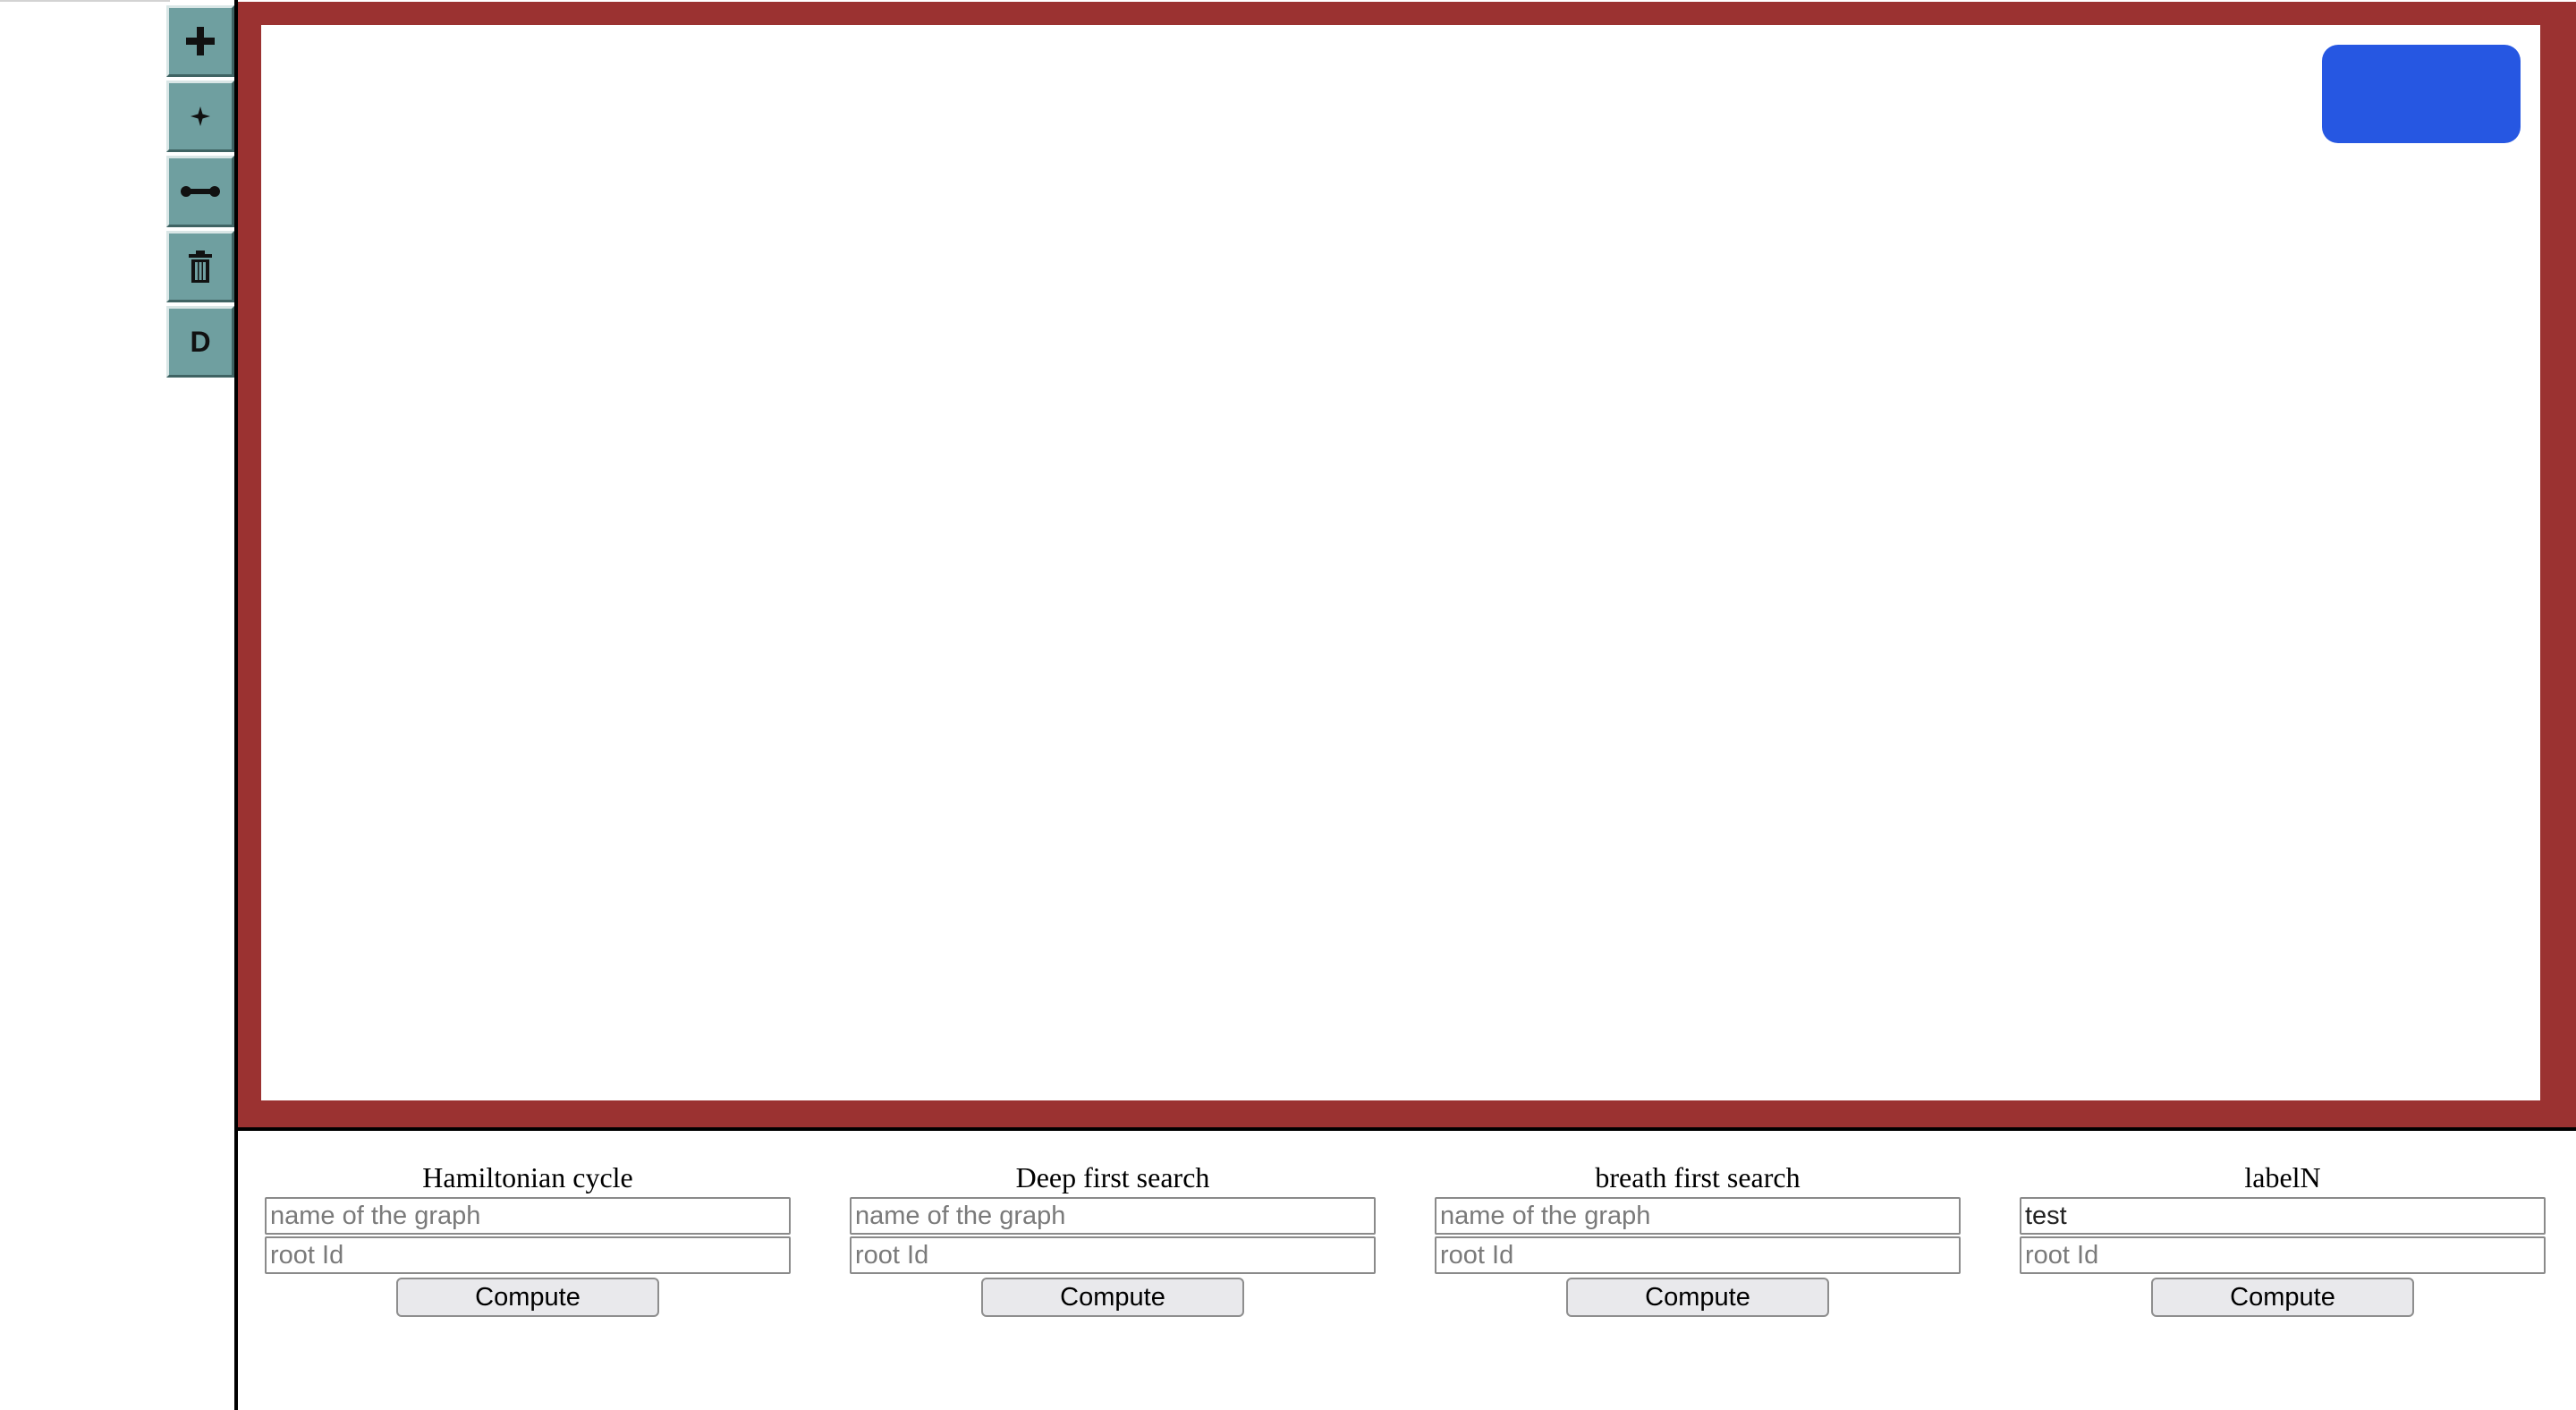 This screenshot has height=1410, width=2576. I want to click on edge-icon, so click(200, 192).